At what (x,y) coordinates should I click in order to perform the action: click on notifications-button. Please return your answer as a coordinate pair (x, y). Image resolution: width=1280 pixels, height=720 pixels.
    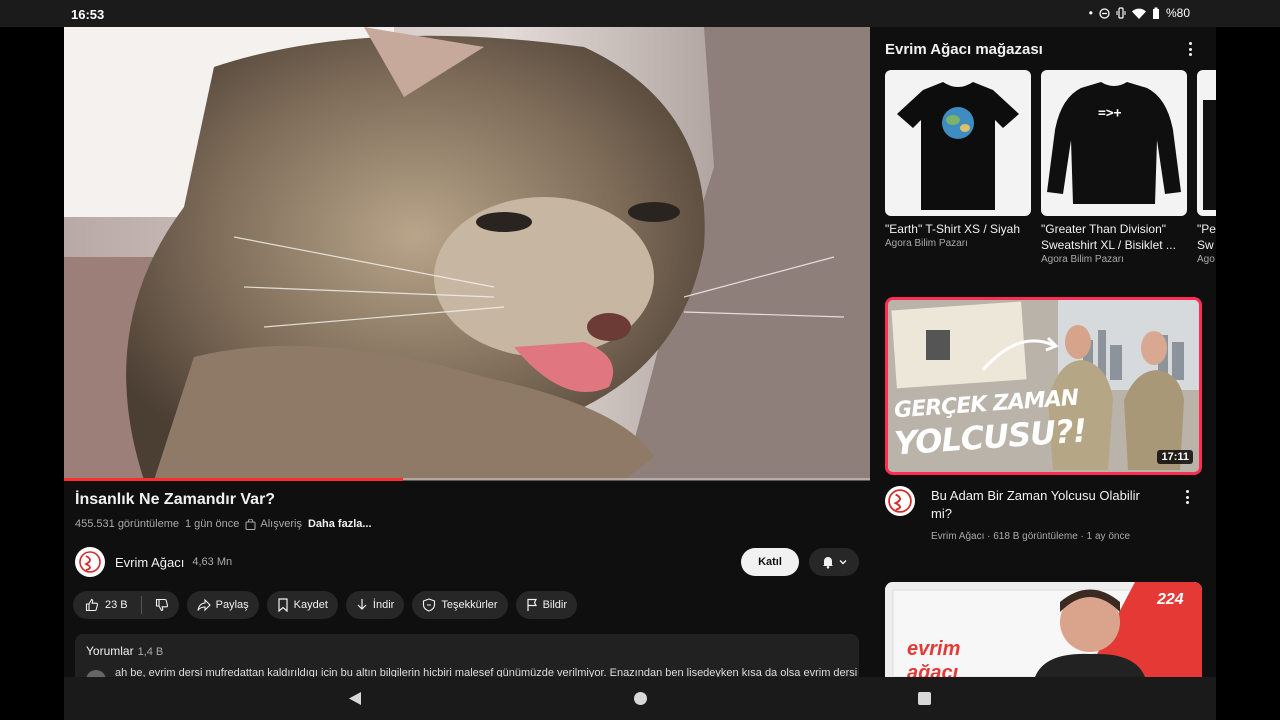
    Looking at the image, I should click on (834, 562).